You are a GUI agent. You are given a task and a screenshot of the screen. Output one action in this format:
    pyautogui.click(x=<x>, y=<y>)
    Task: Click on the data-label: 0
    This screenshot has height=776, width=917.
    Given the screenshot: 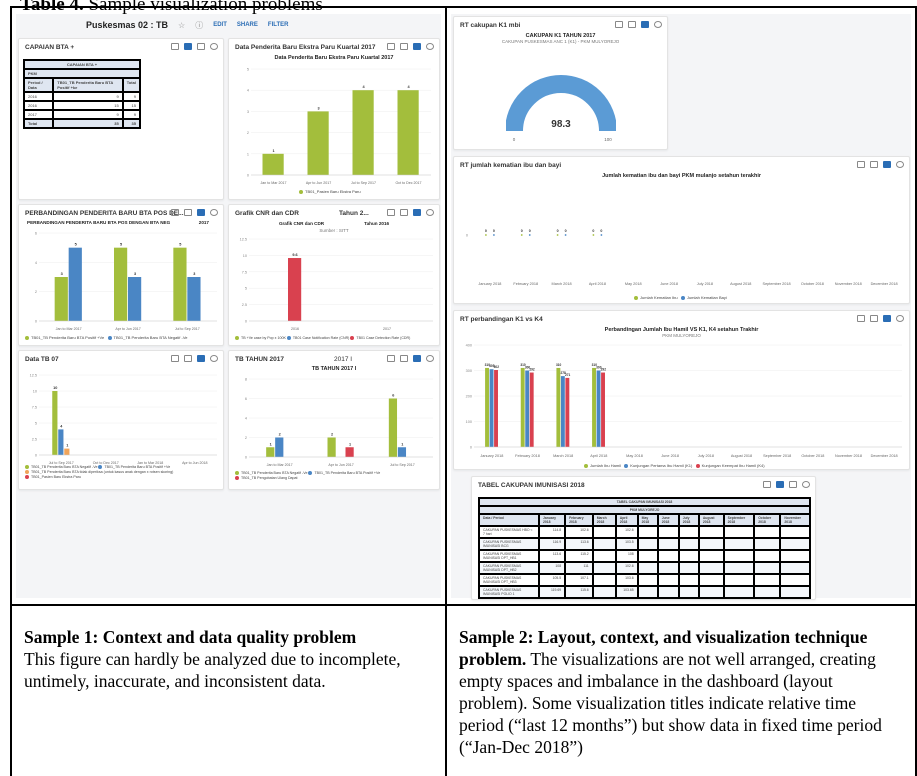 What is the action you would take?
    pyautogui.click(x=486, y=231)
    